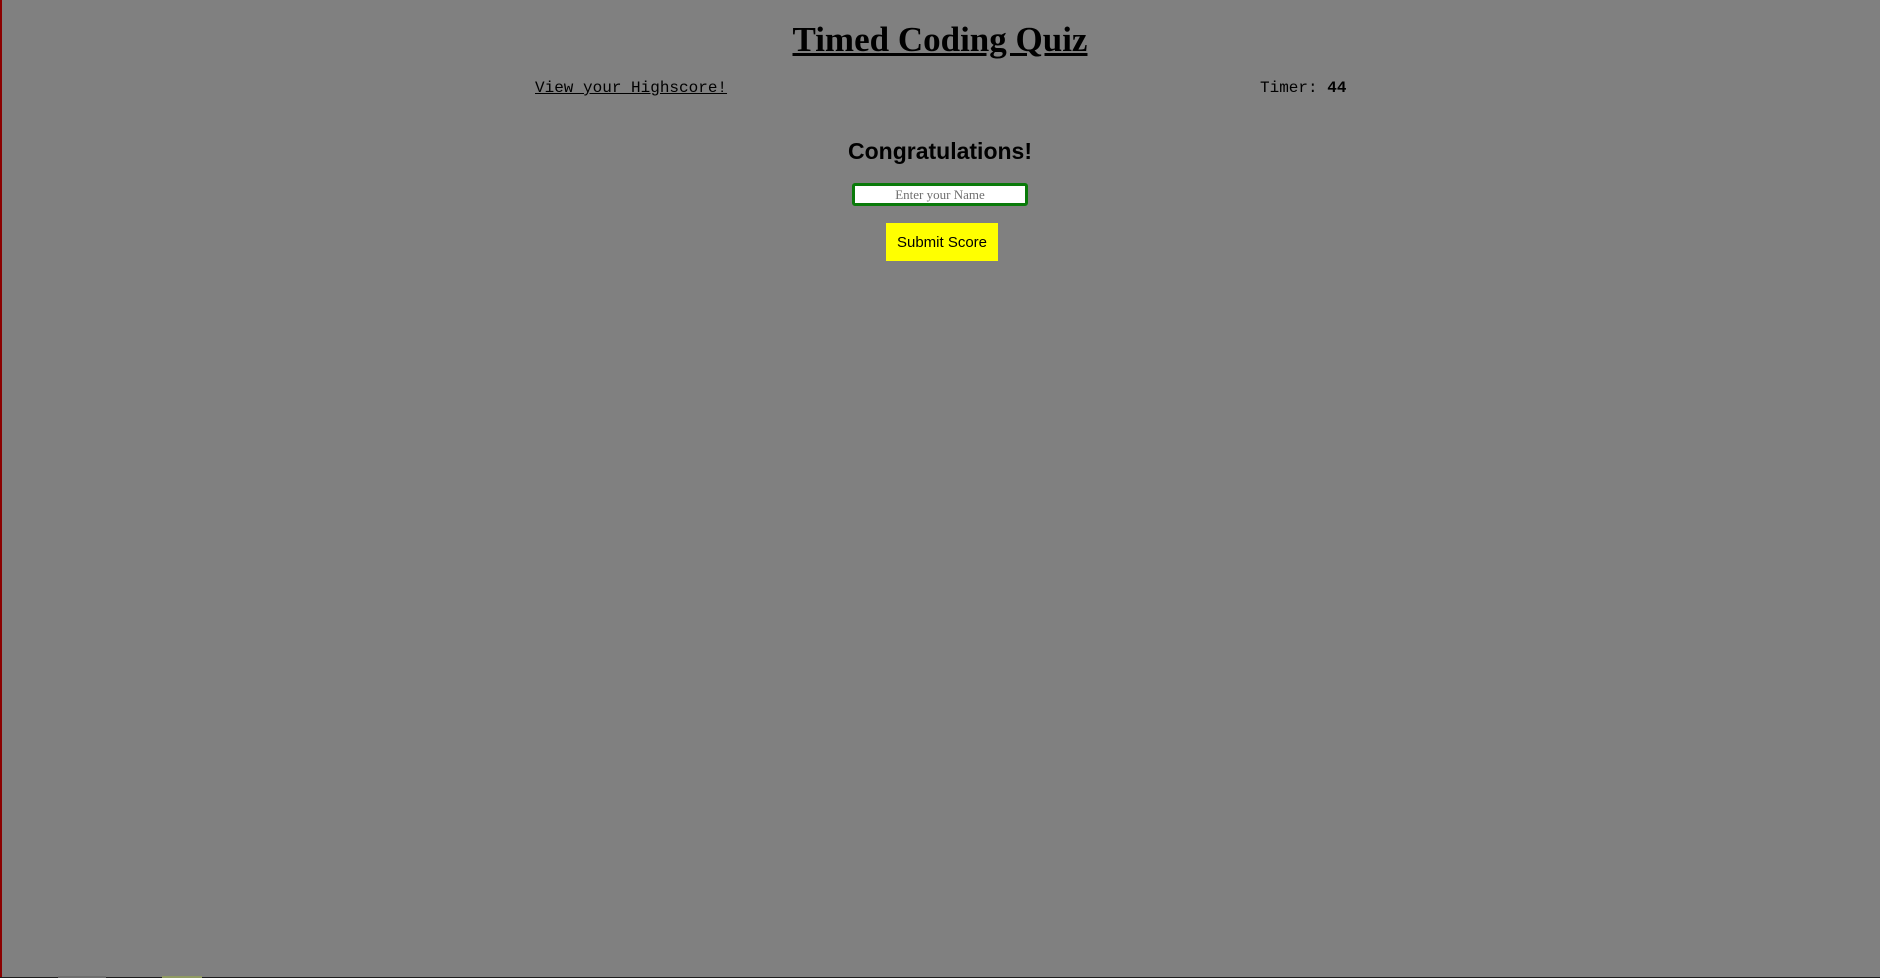 This screenshot has height=978, width=1880. Describe the element at coordinates (940, 194) in the screenshot. I see `name-input` at that location.